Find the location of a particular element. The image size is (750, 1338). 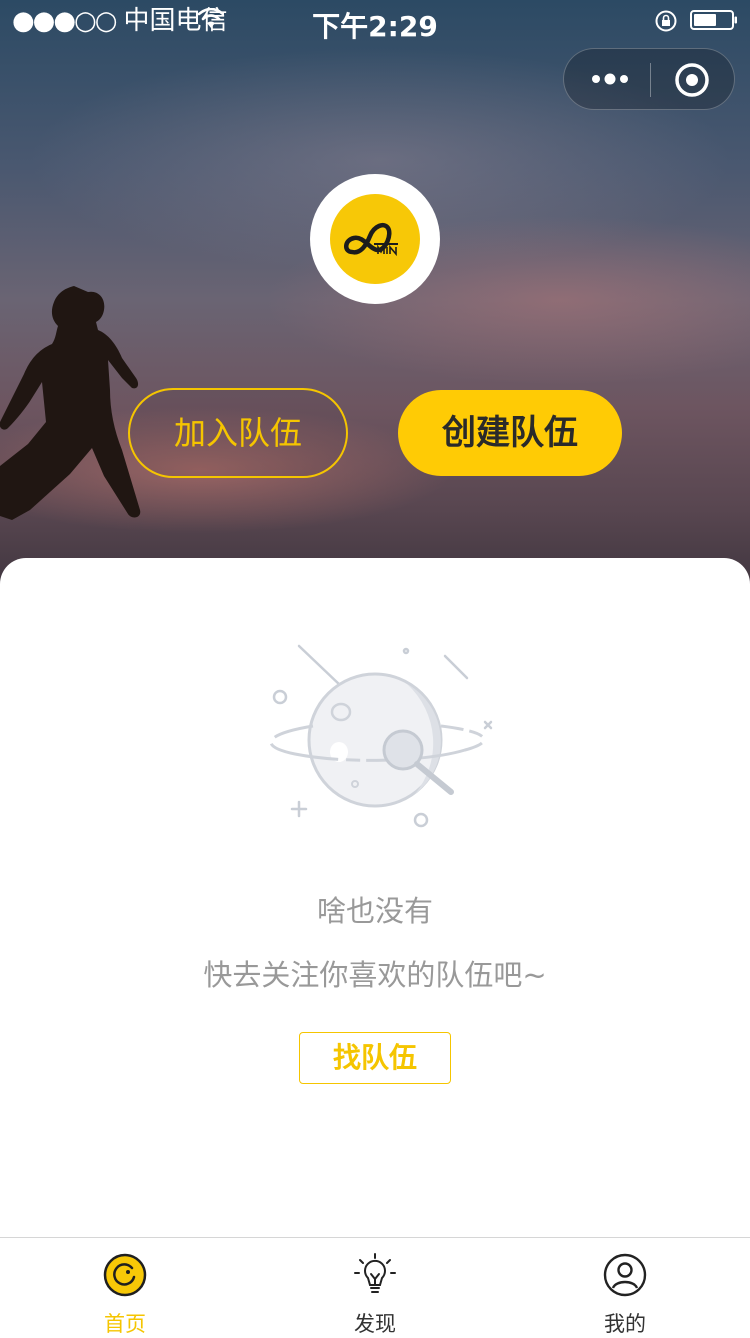

empty-state-title: 啥也没有 is located at coordinates (374, 911).